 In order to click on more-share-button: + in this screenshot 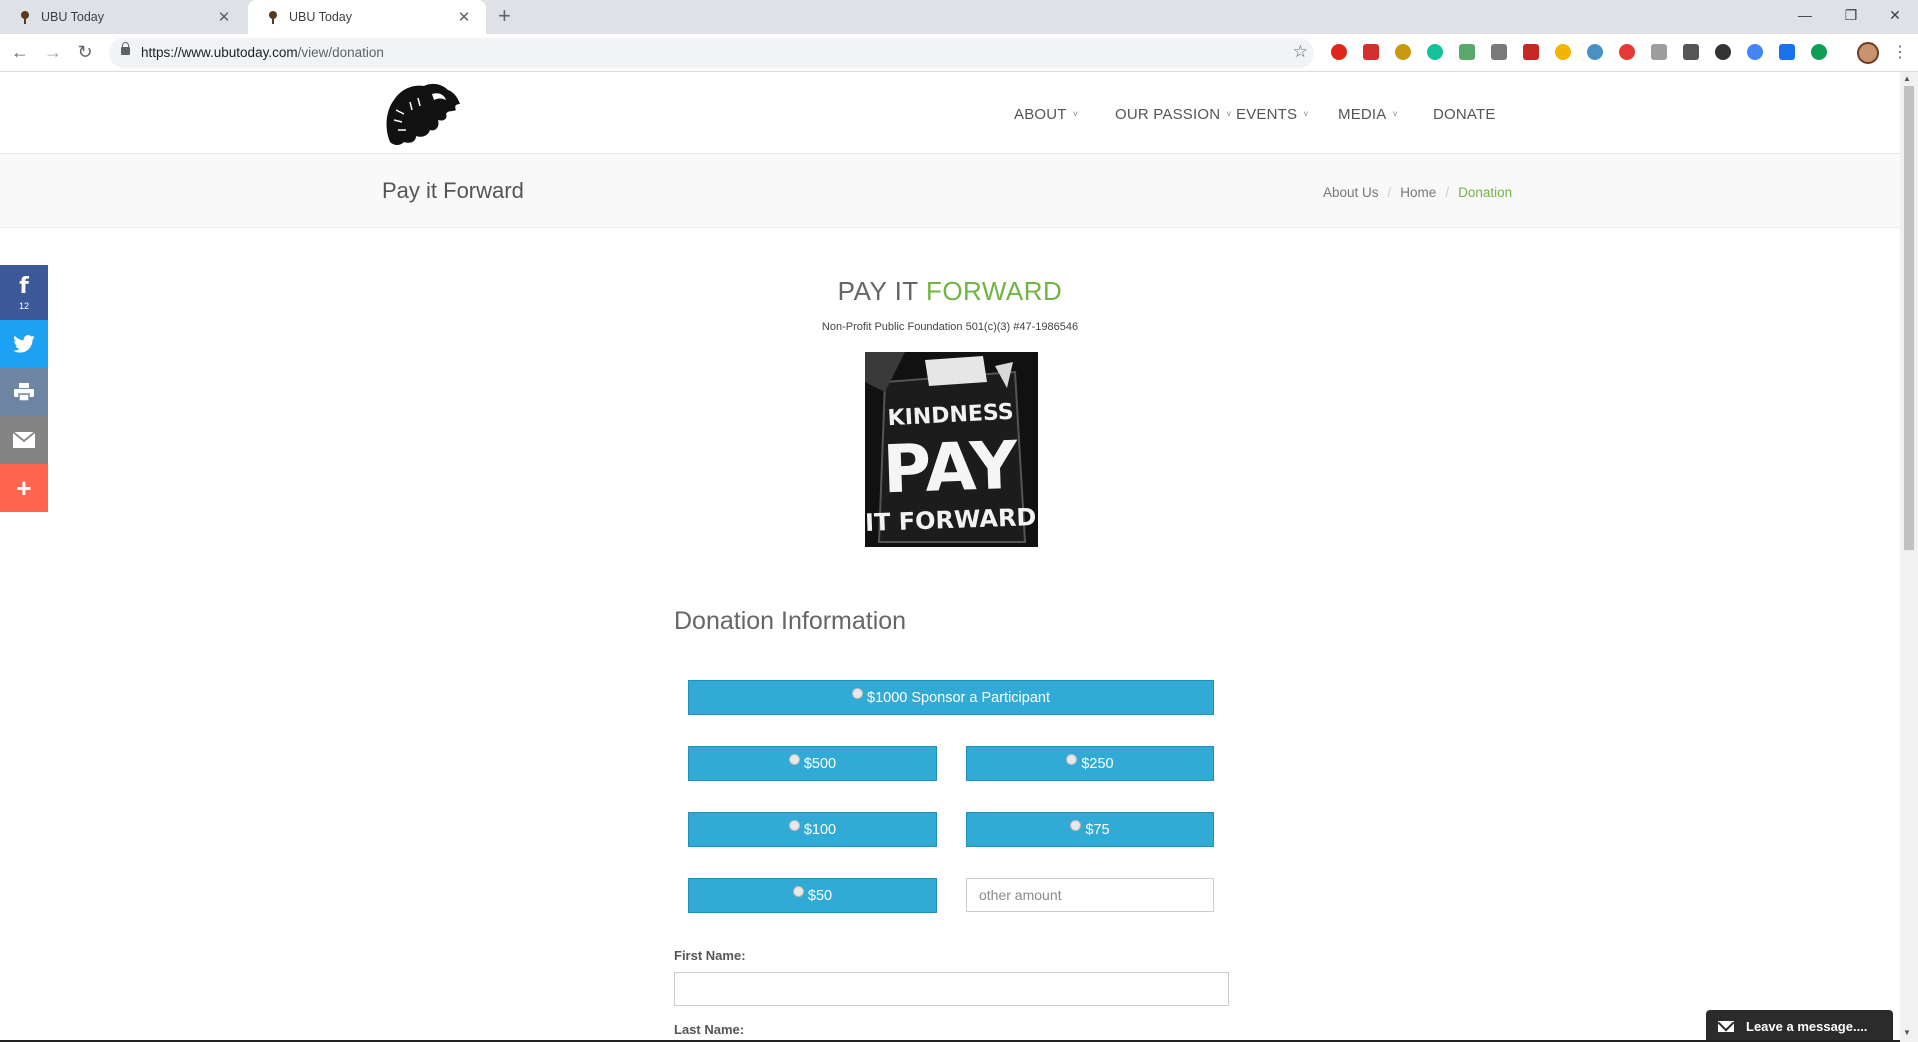, I will do `click(24, 488)`.